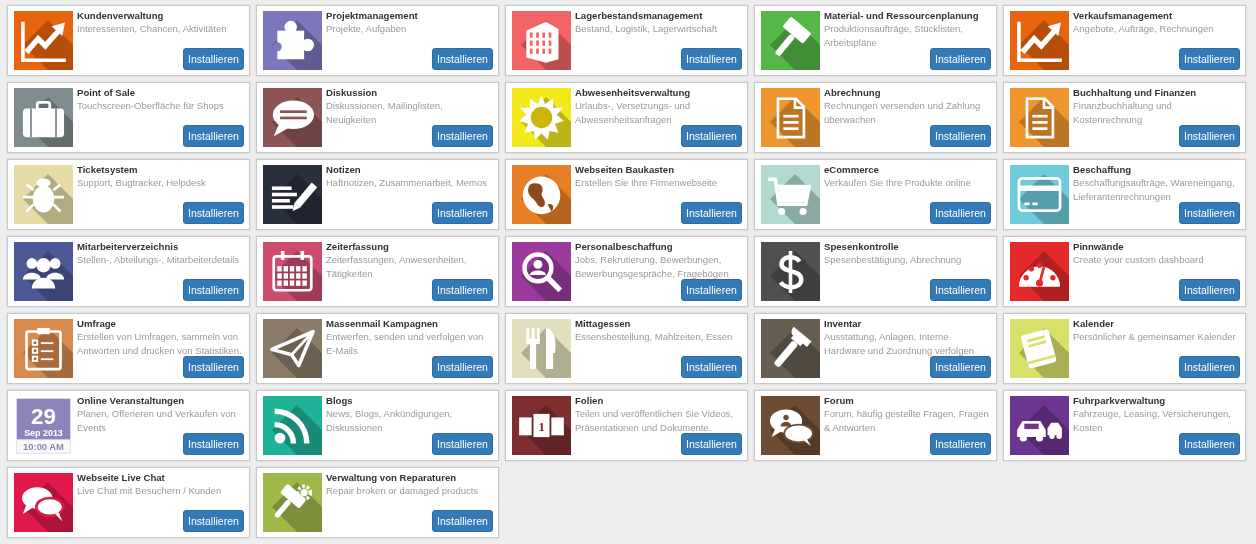 This screenshot has width=1256, height=544. I want to click on app-title: Abwesenheitsverwaltung, so click(633, 92).